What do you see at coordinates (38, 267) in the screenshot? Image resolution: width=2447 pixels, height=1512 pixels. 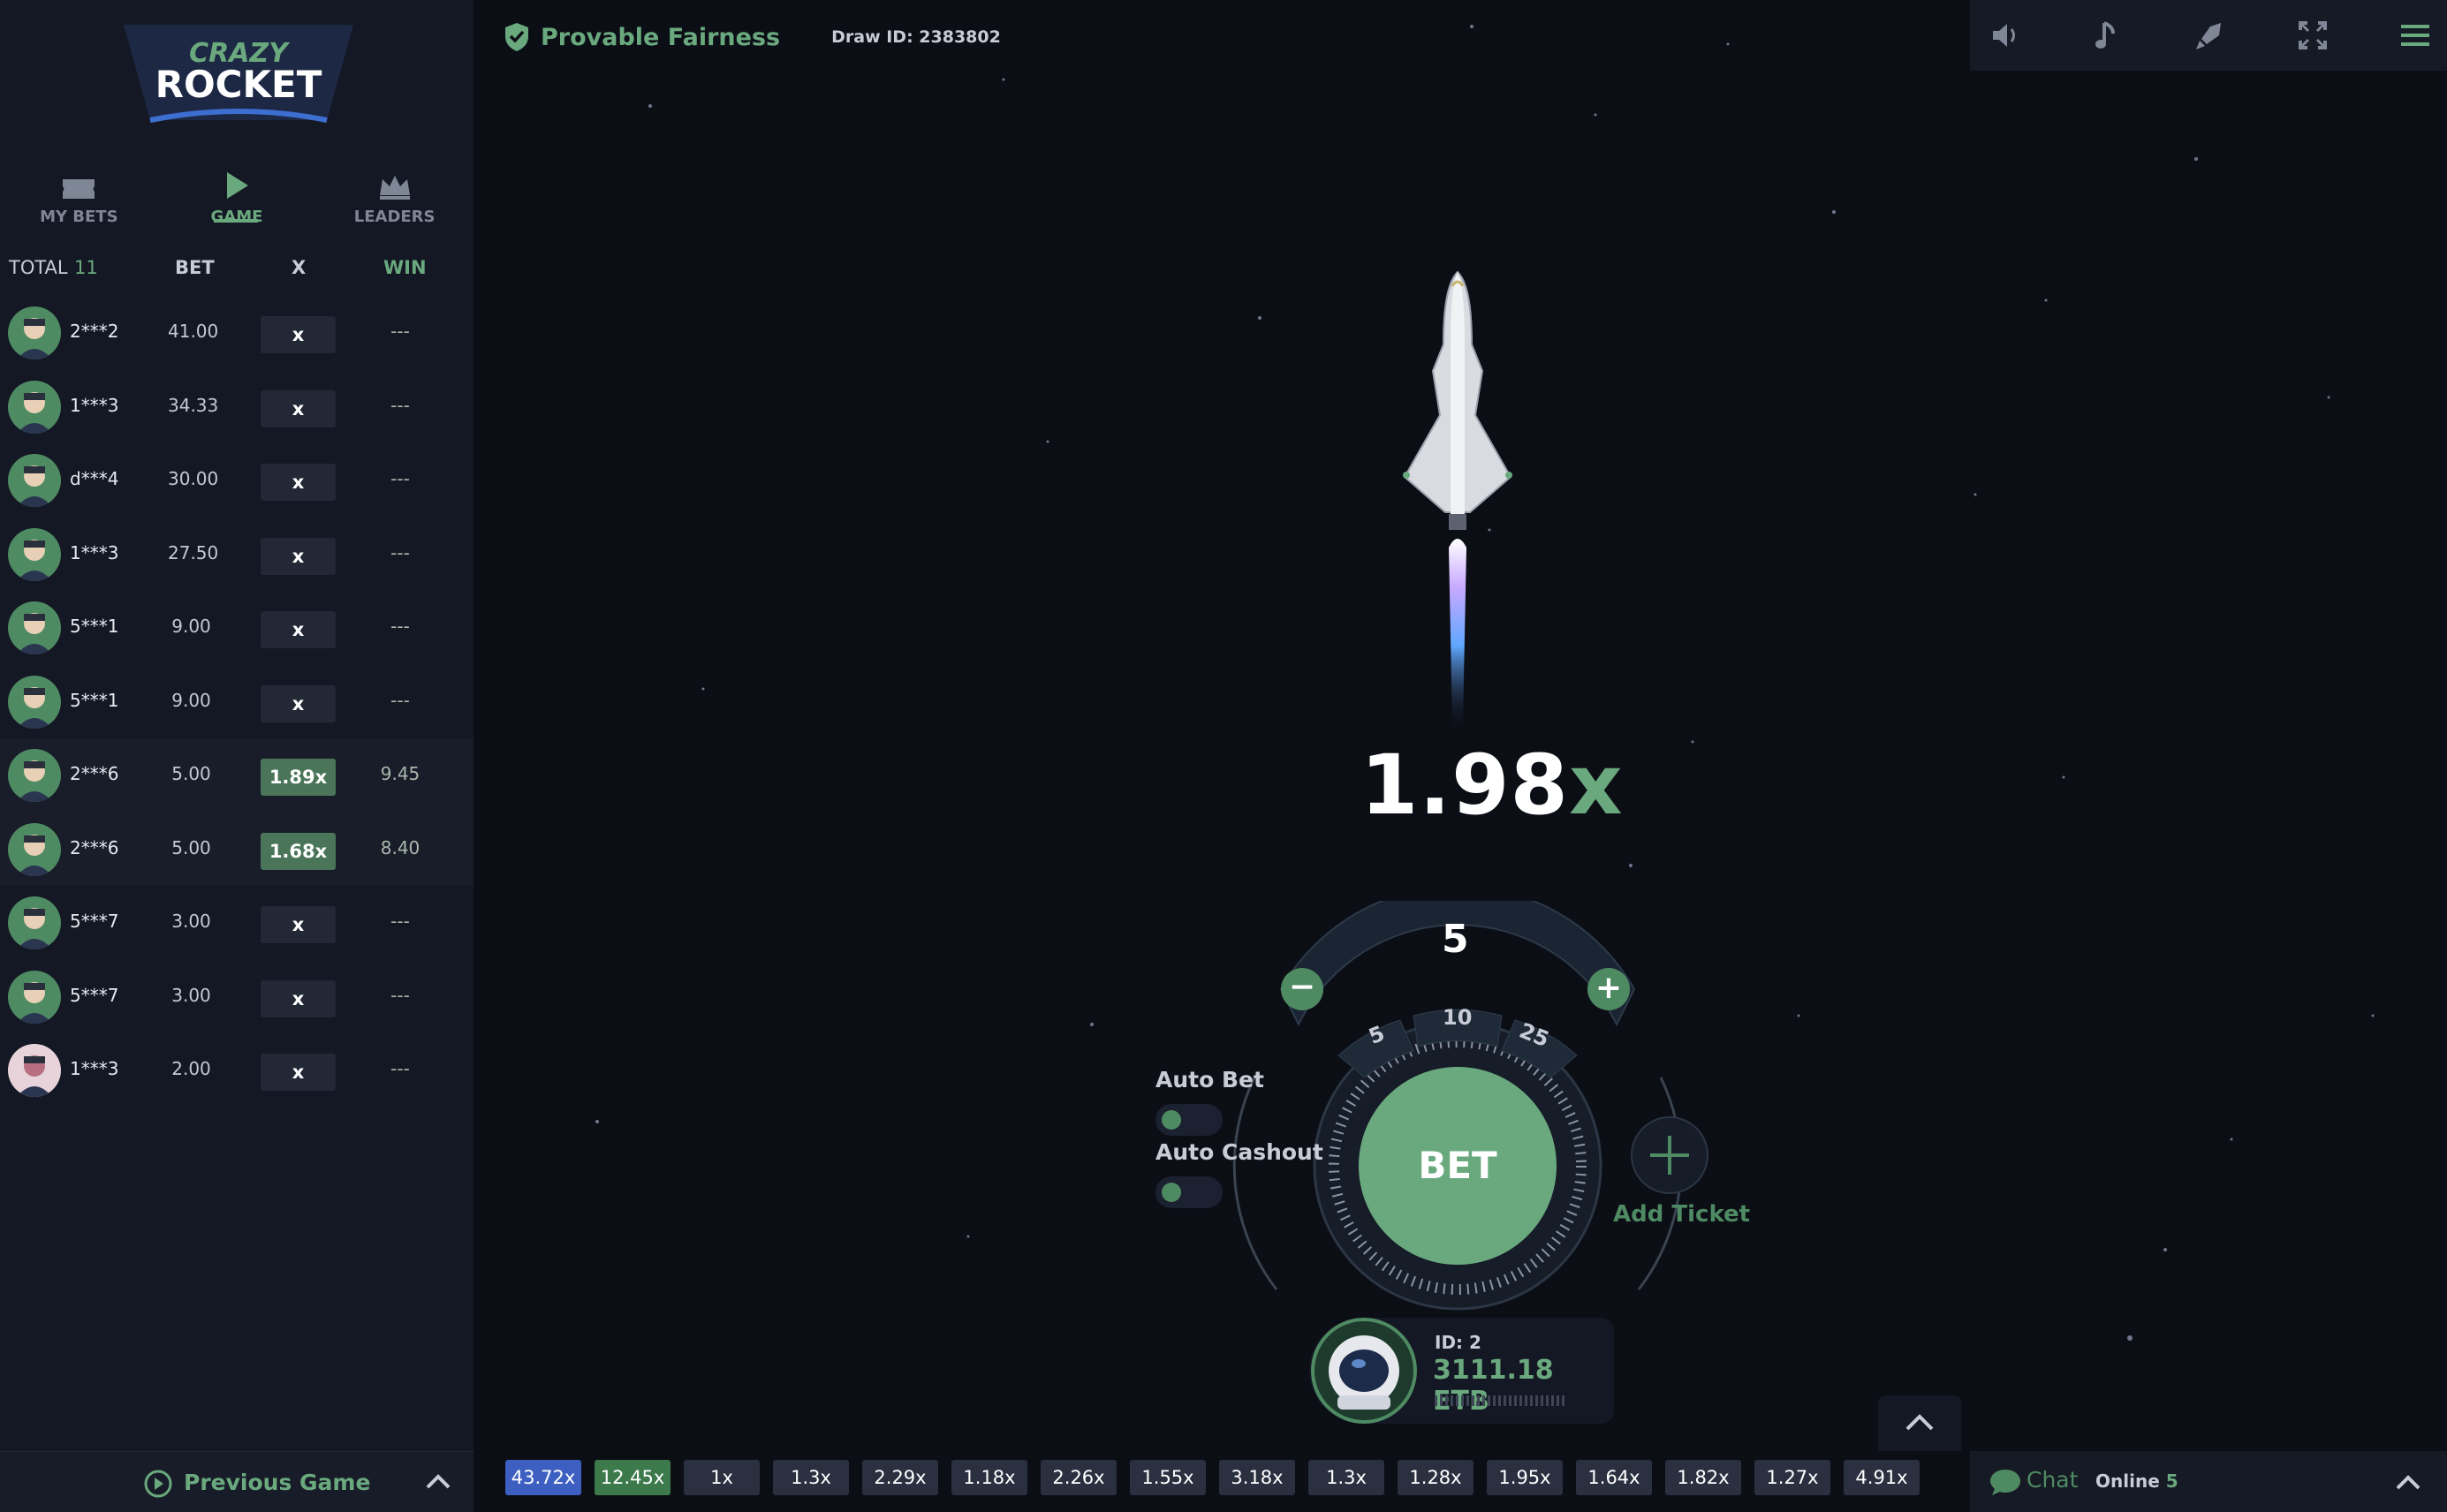 I see `total-label: TOTAL` at bounding box center [38, 267].